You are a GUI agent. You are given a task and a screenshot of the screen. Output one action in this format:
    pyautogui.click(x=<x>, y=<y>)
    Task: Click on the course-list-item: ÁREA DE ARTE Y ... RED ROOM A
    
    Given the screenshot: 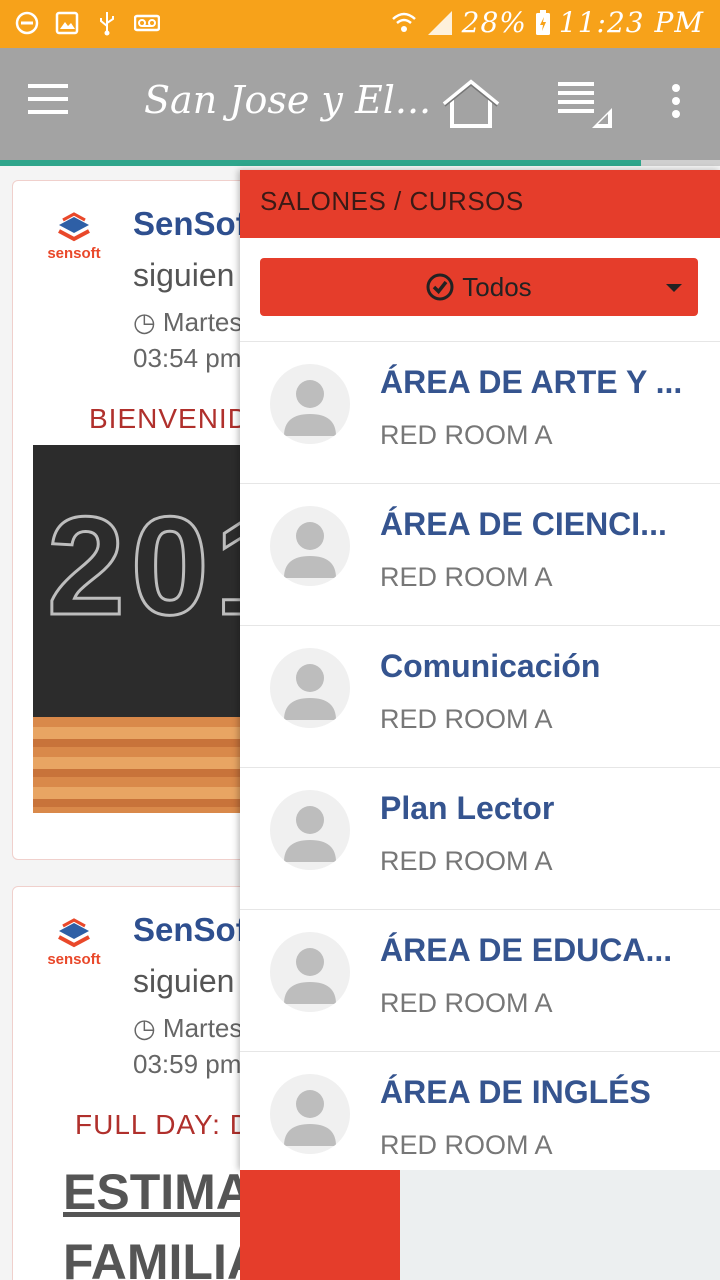 What is the action you would take?
    pyautogui.click(x=480, y=413)
    